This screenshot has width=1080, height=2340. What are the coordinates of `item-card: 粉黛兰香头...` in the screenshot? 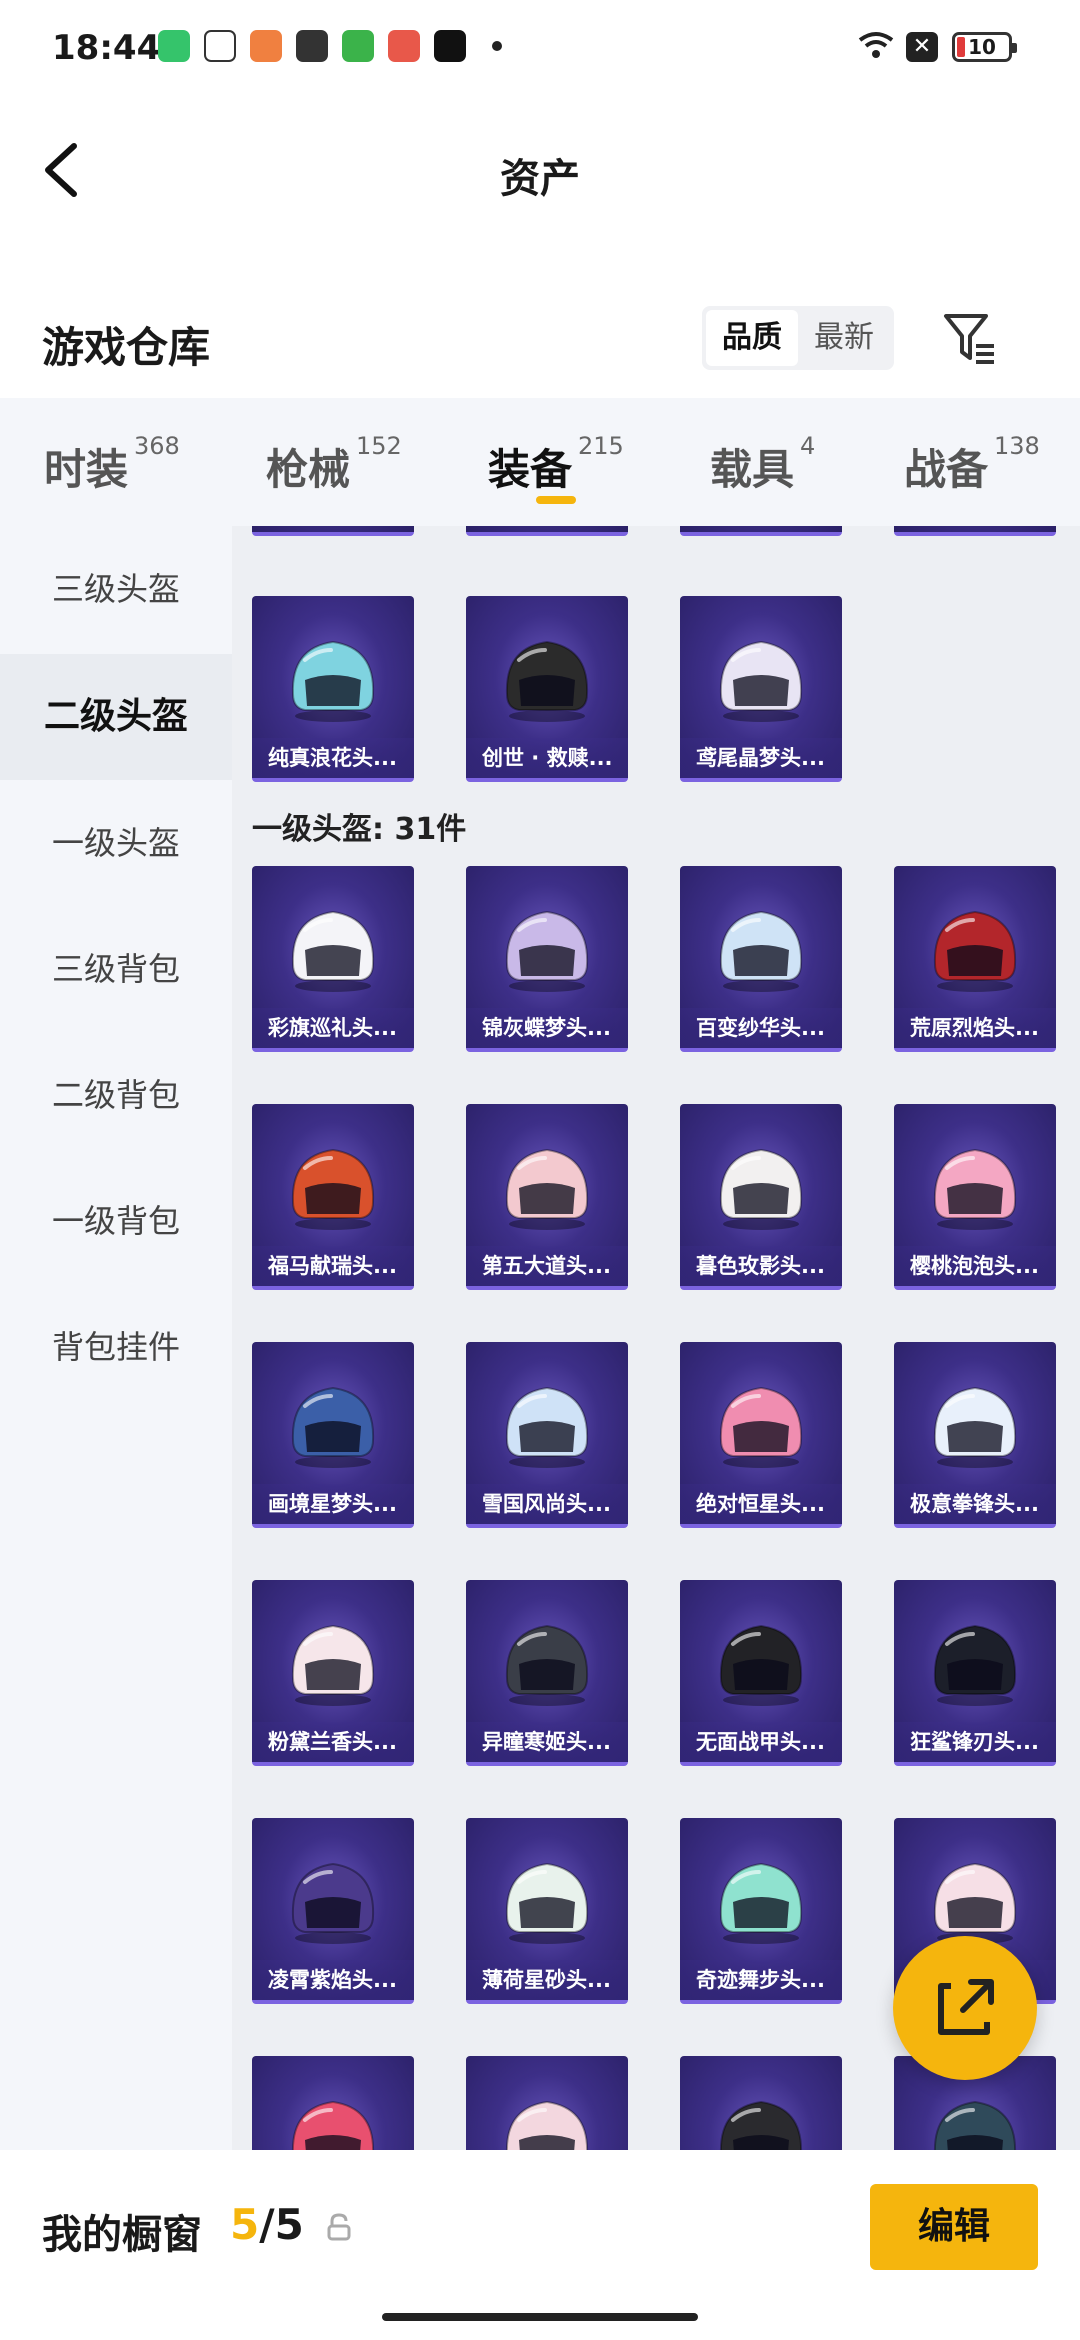 It's located at (333, 1673).